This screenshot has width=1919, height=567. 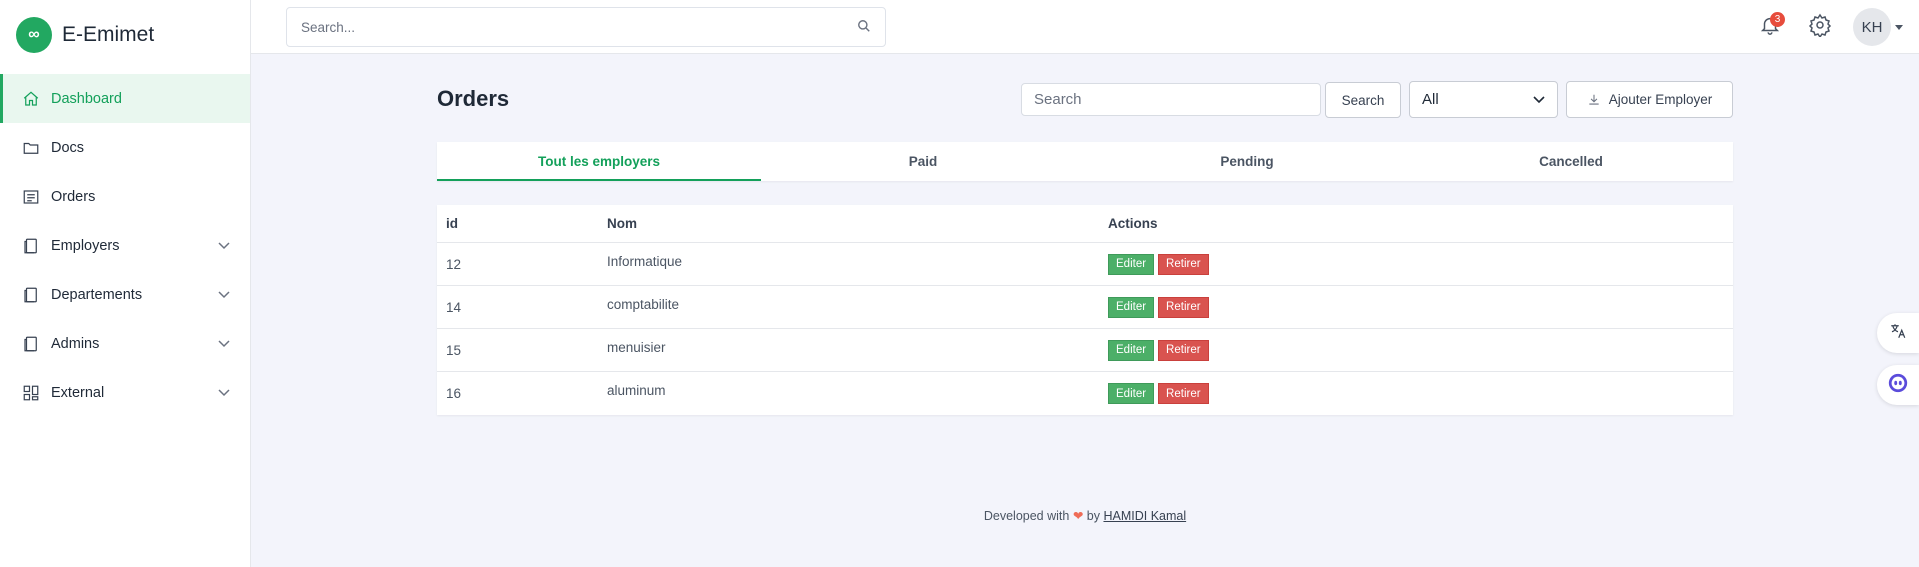 What do you see at coordinates (1660, 99) in the screenshot?
I see `add-employer-label: Ajouter Employer` at bounding box center [1660, 99].